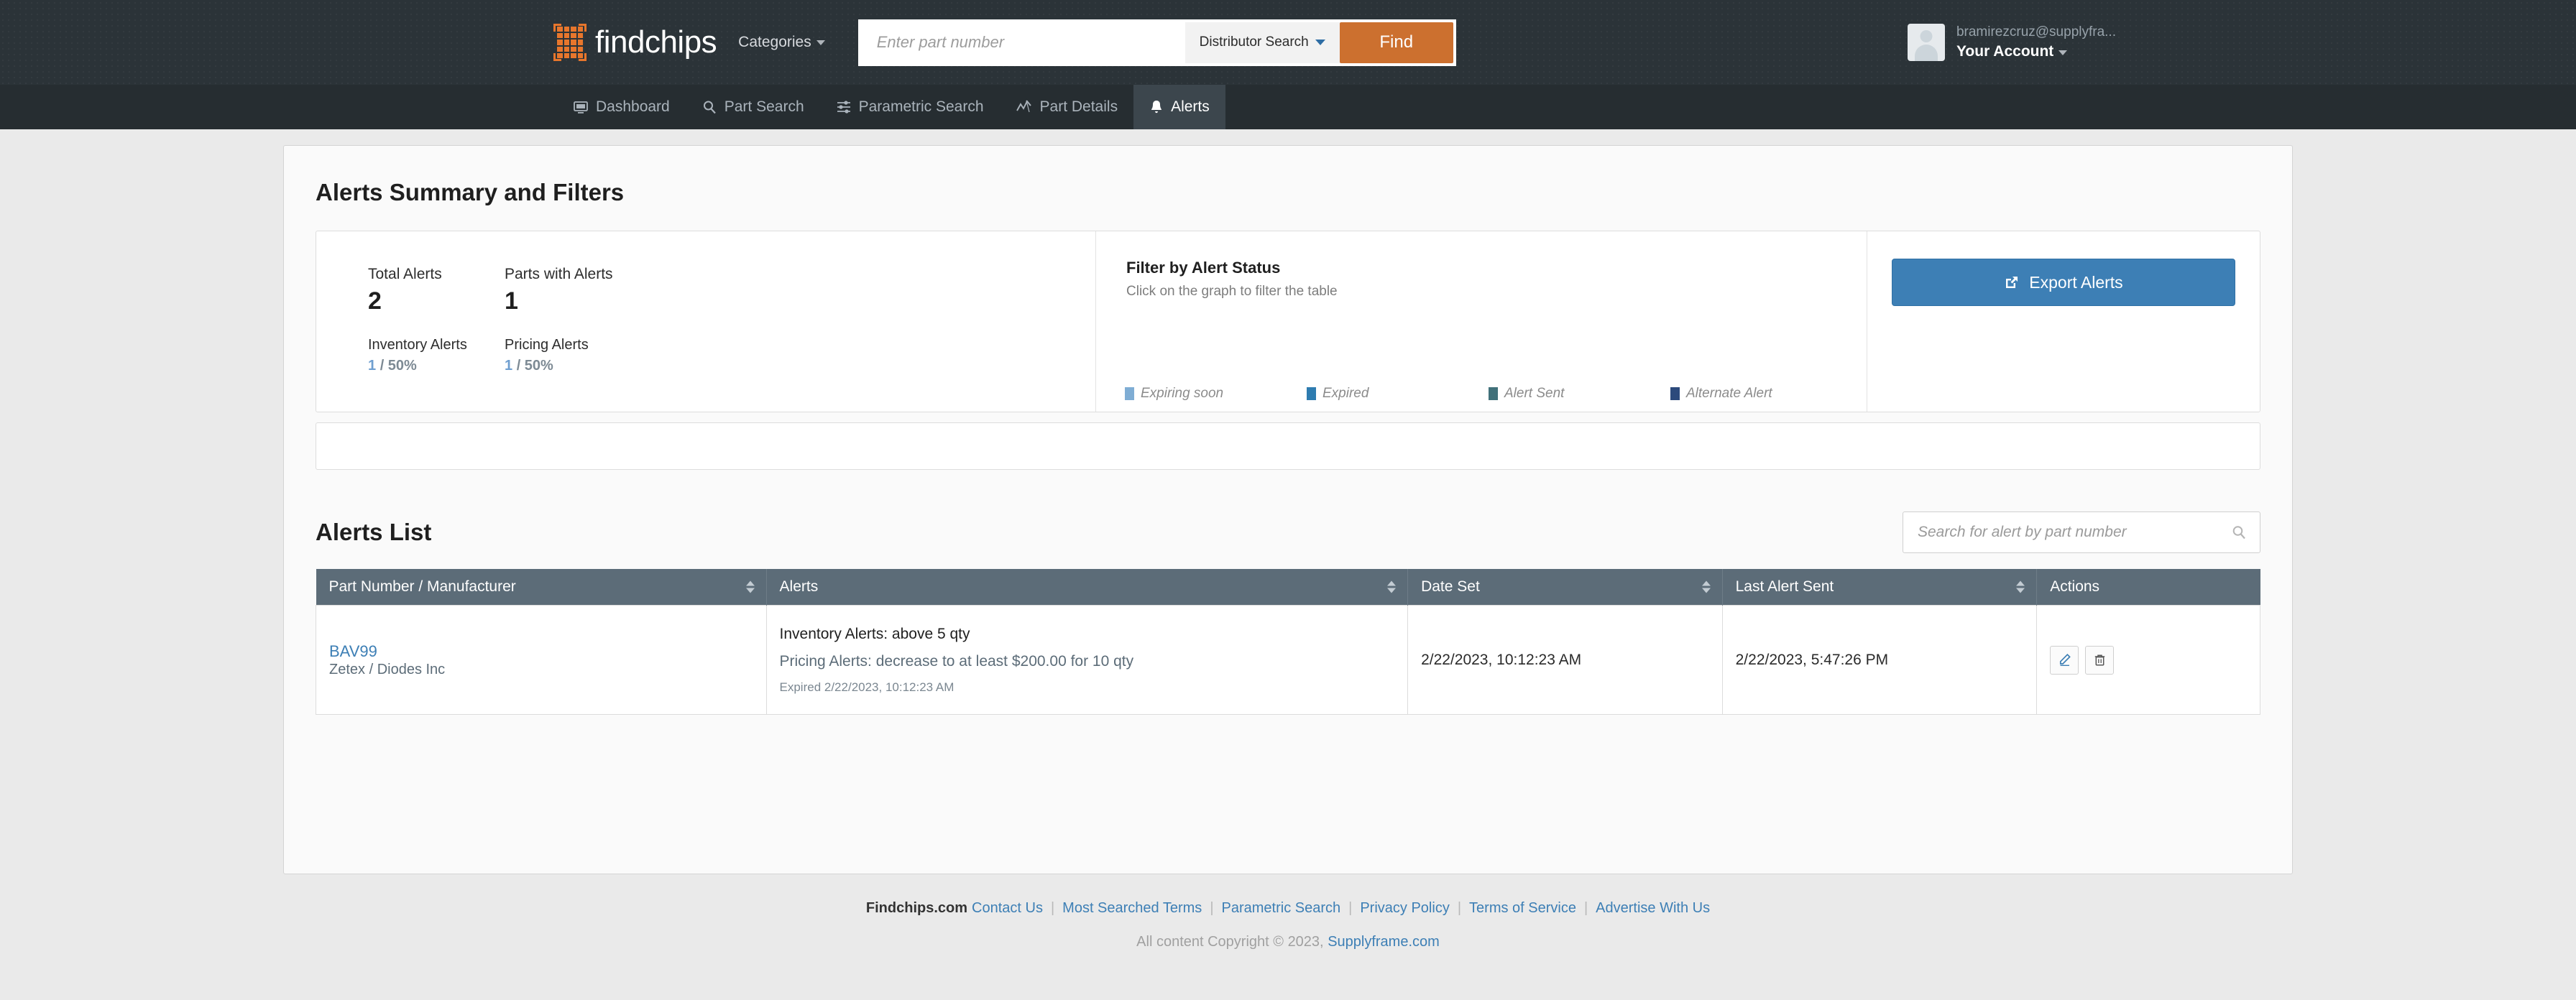 The width and height of the screenshot is (2576, 1000). What do you see at coordinates (1216, 394) in the screenshot?
I see `legend-item-expiring-soon: Expiring soon` at bounding box center [1216, 394].